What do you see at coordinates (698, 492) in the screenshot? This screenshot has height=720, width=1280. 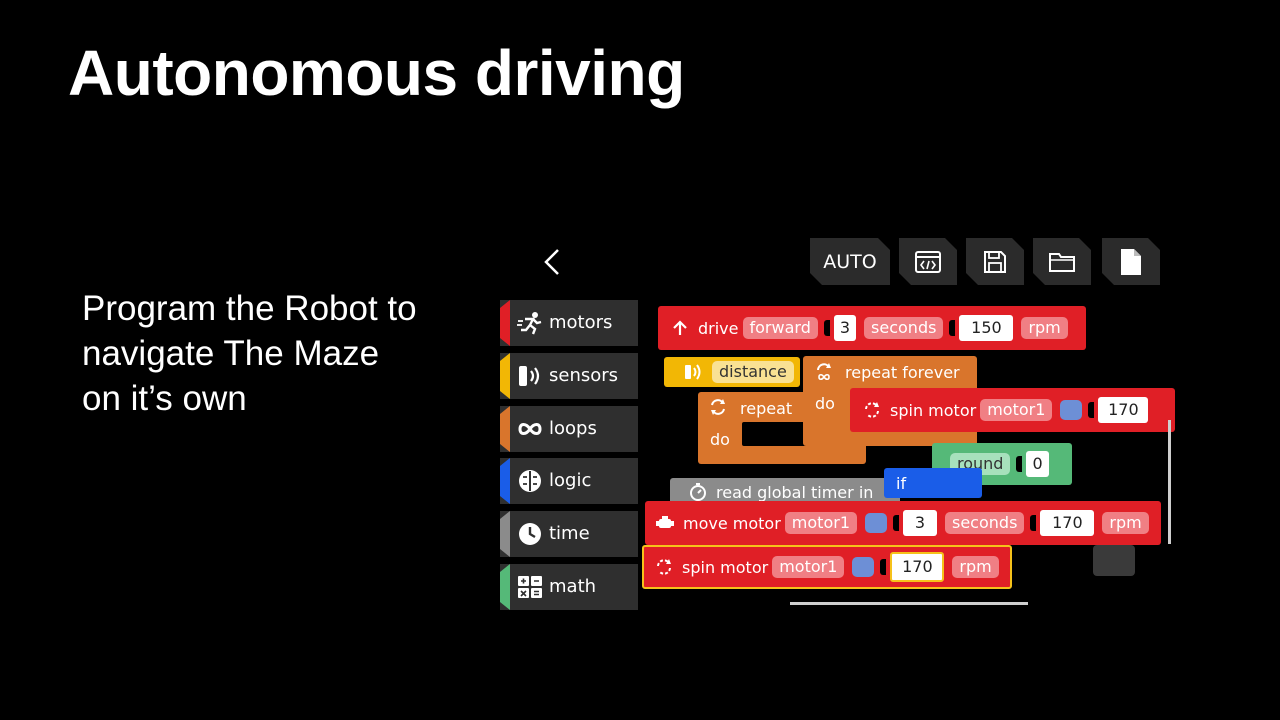 I see `stopwatch-icon` at bounding box center [698, 492].